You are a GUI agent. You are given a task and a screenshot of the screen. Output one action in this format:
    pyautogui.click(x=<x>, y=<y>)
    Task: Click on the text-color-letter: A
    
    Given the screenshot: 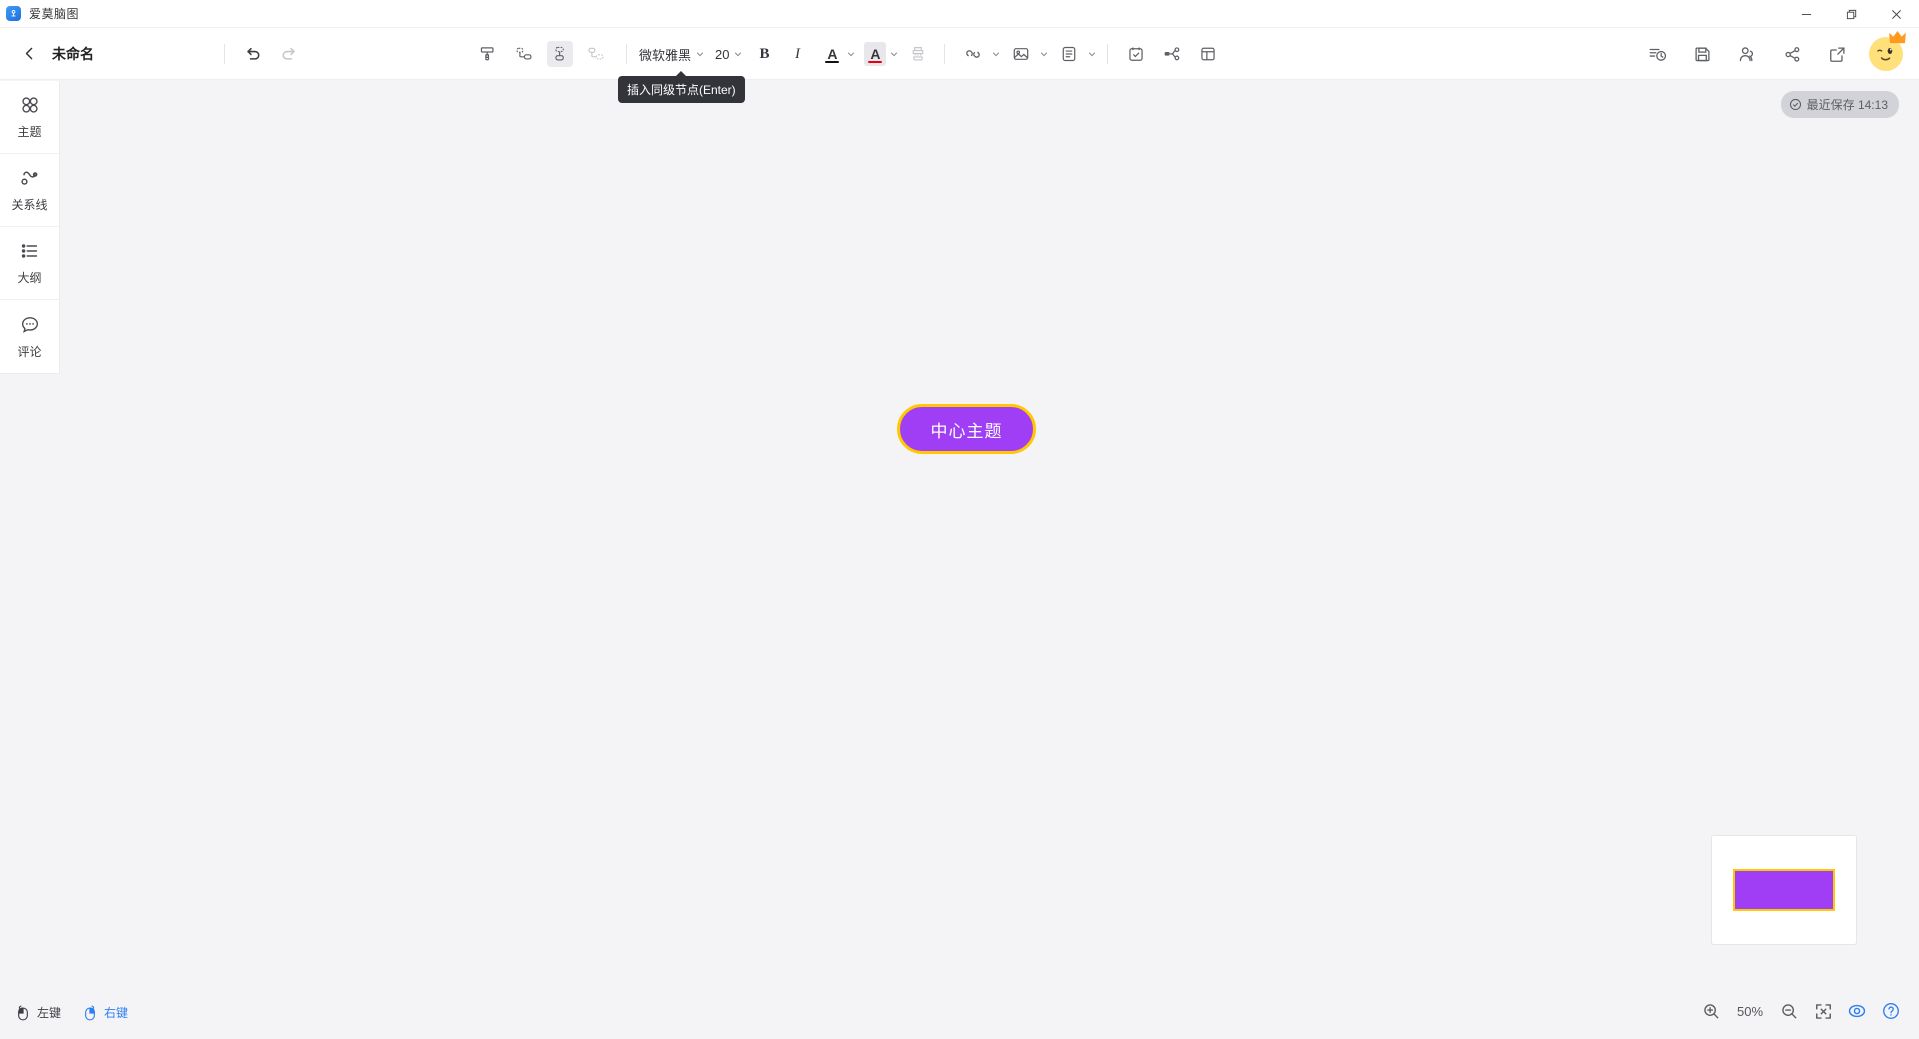 What is the action you would take?
    pyautogui.click(x=832, y=54)
    